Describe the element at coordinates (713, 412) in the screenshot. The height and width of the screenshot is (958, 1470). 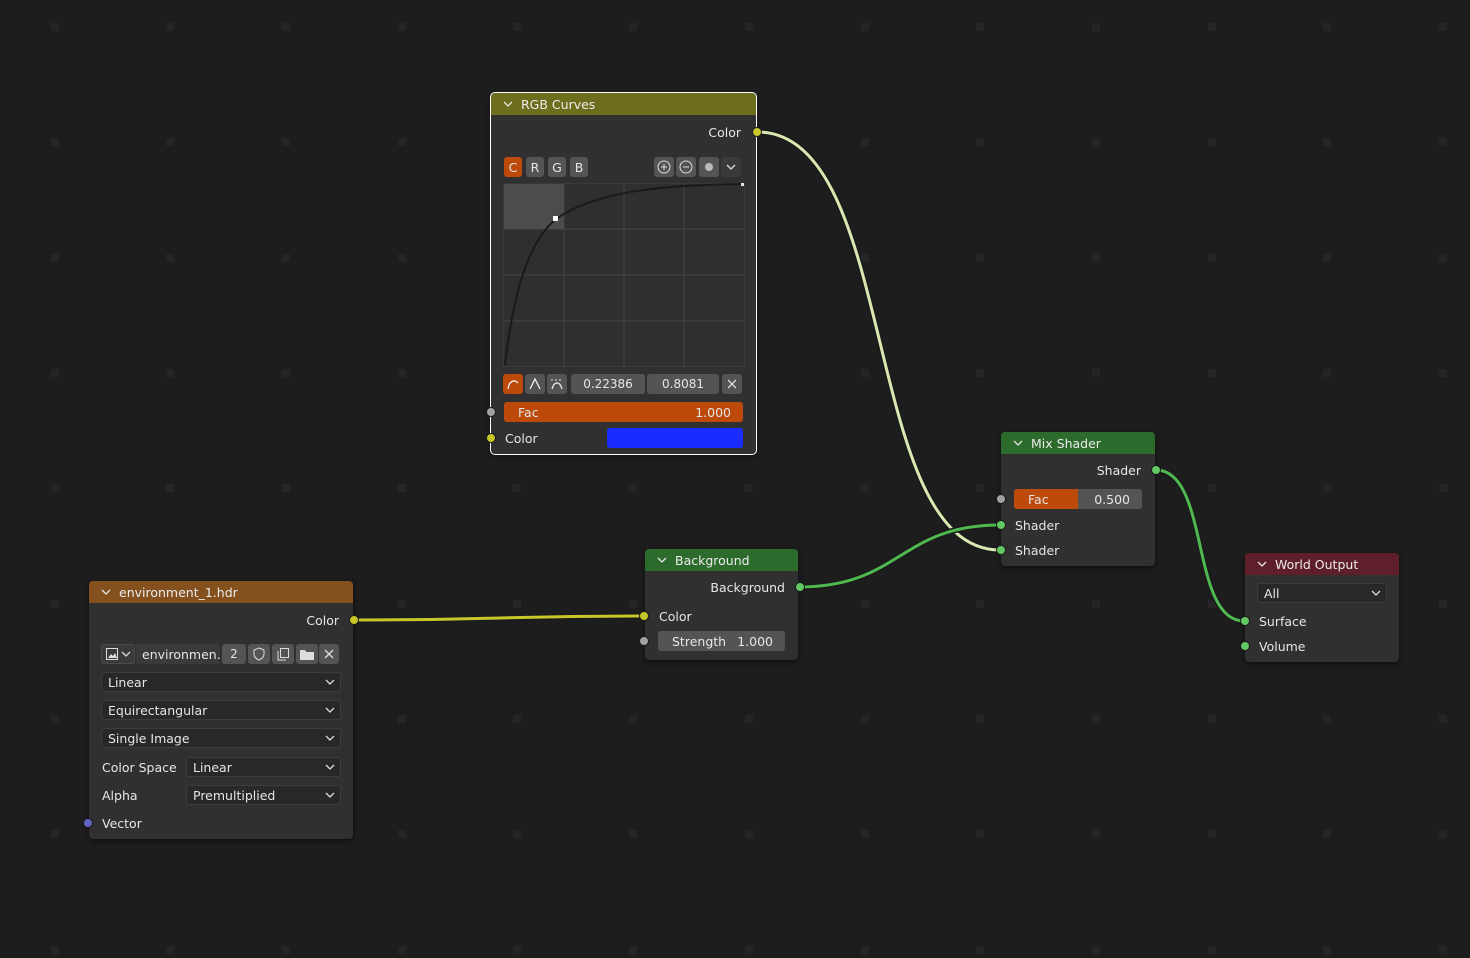
I see `fac-value: 1.000` at that location.